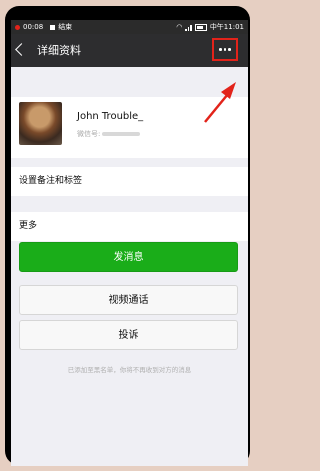 The height and width of the screenshot is (471, 320). I want to click on page-title: 详细资料, so click(59, 50).